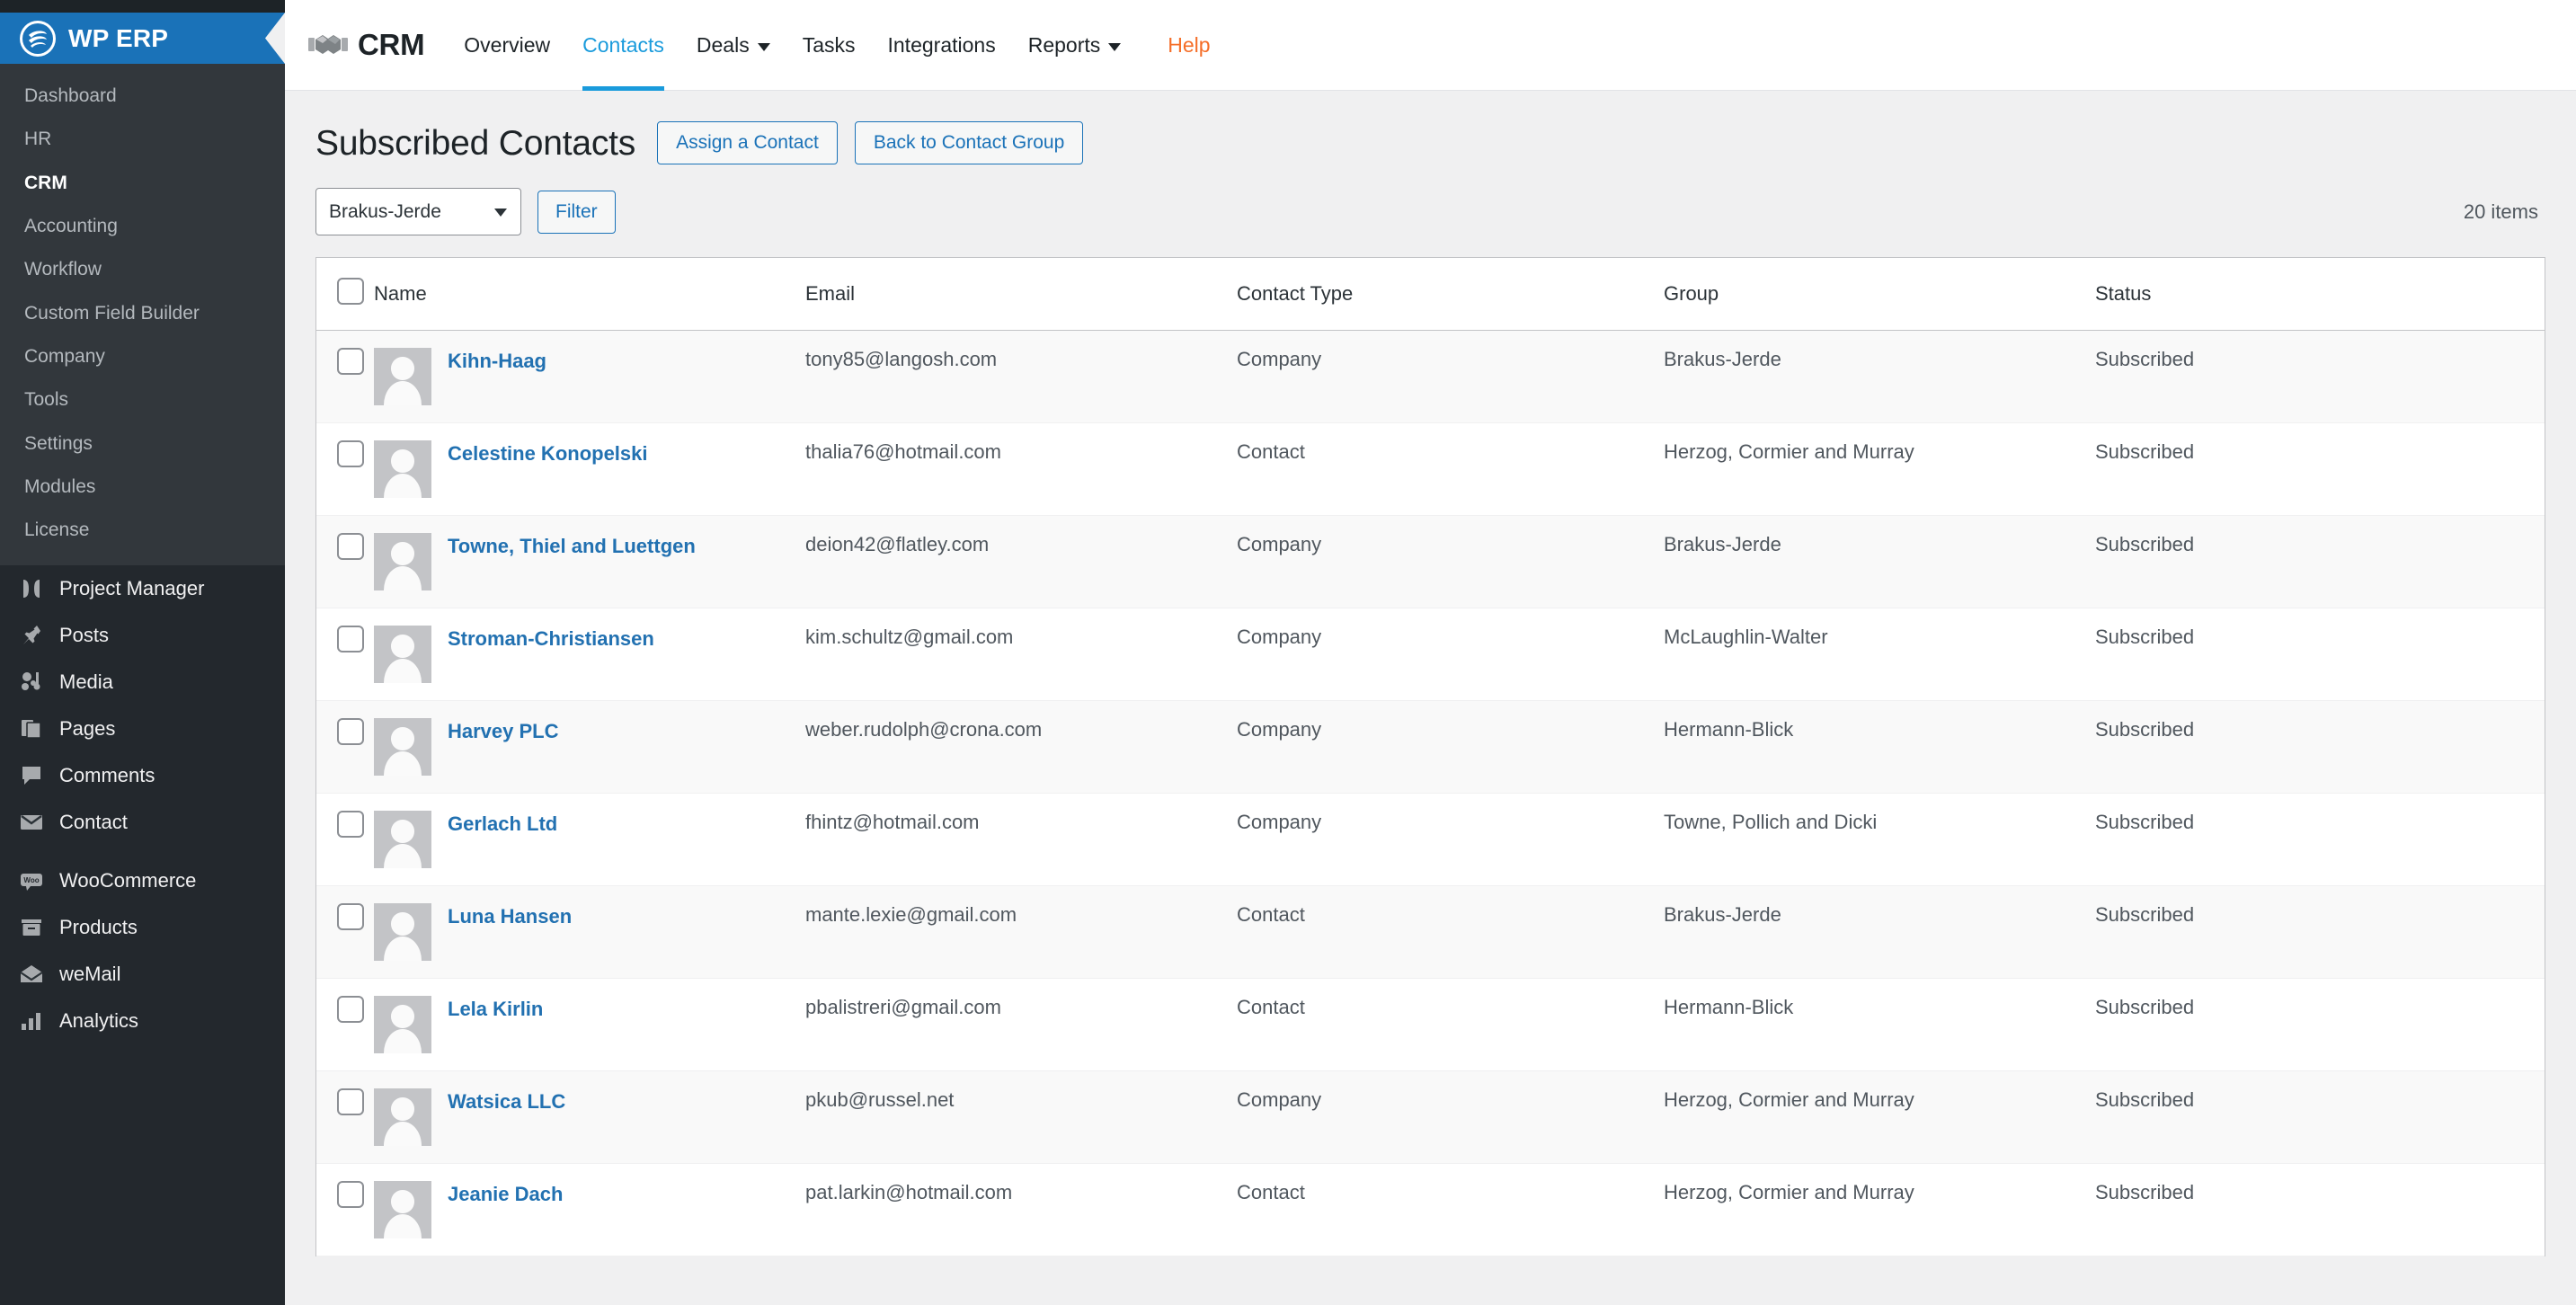 The height and width of the screenshot is (1305, 2576). I want to click on select-all-checkbox, so click(350, 291).